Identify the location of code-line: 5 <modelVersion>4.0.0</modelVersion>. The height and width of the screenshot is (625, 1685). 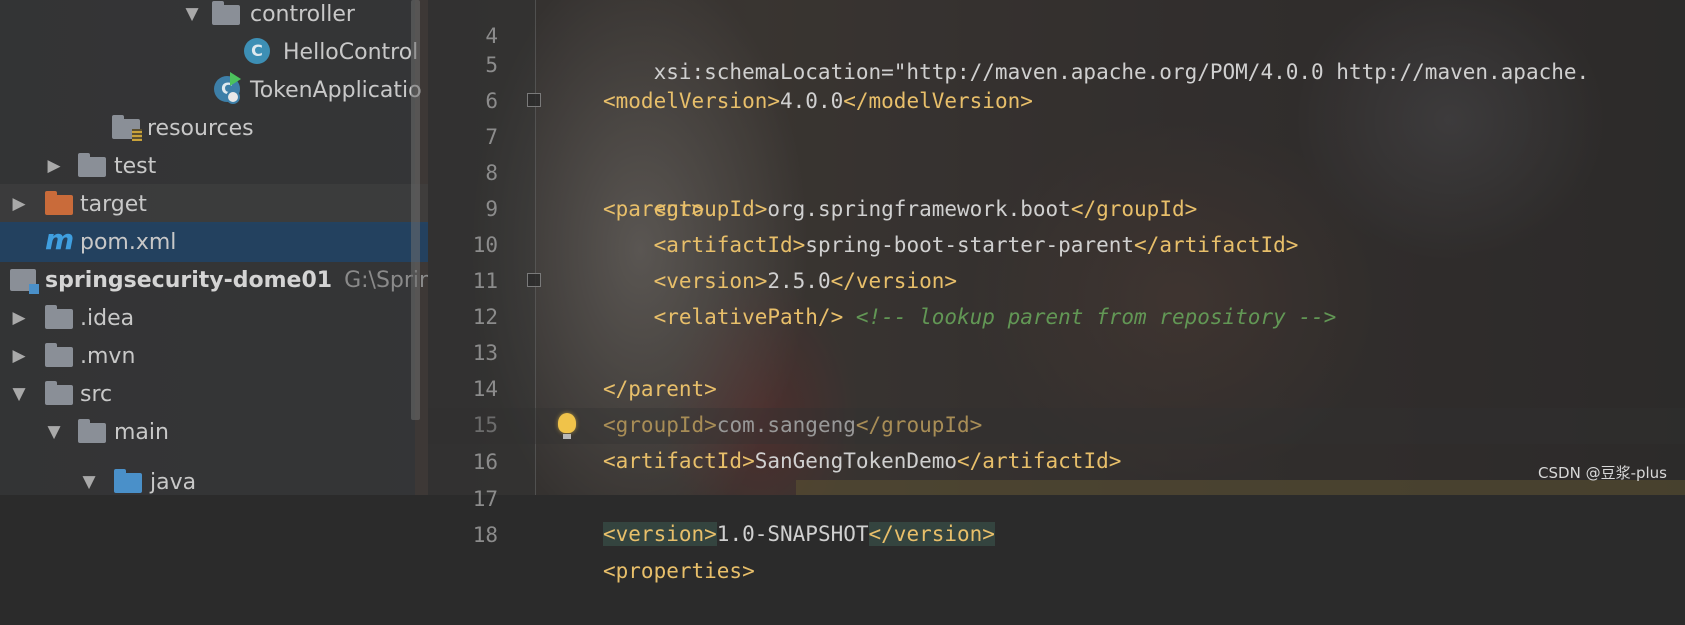
(1056, 62).